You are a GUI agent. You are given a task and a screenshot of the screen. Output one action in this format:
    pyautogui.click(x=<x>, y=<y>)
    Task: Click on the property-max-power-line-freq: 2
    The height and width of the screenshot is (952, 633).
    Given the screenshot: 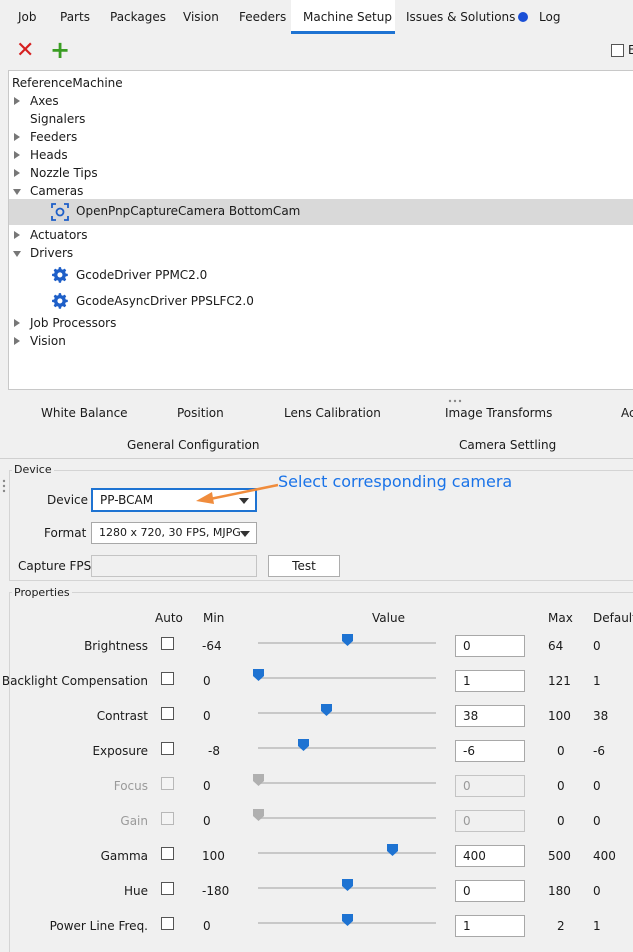 What is the action you would take?
    pyautogui.click(x=561, y=926)
    